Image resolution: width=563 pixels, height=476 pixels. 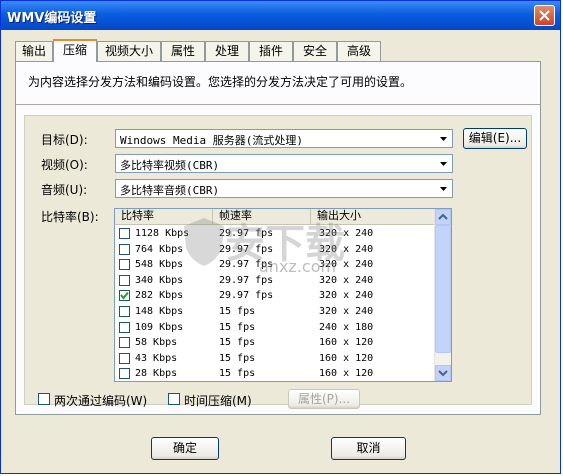 I want to click on scroll-down-button, so click(x=443, y=373).